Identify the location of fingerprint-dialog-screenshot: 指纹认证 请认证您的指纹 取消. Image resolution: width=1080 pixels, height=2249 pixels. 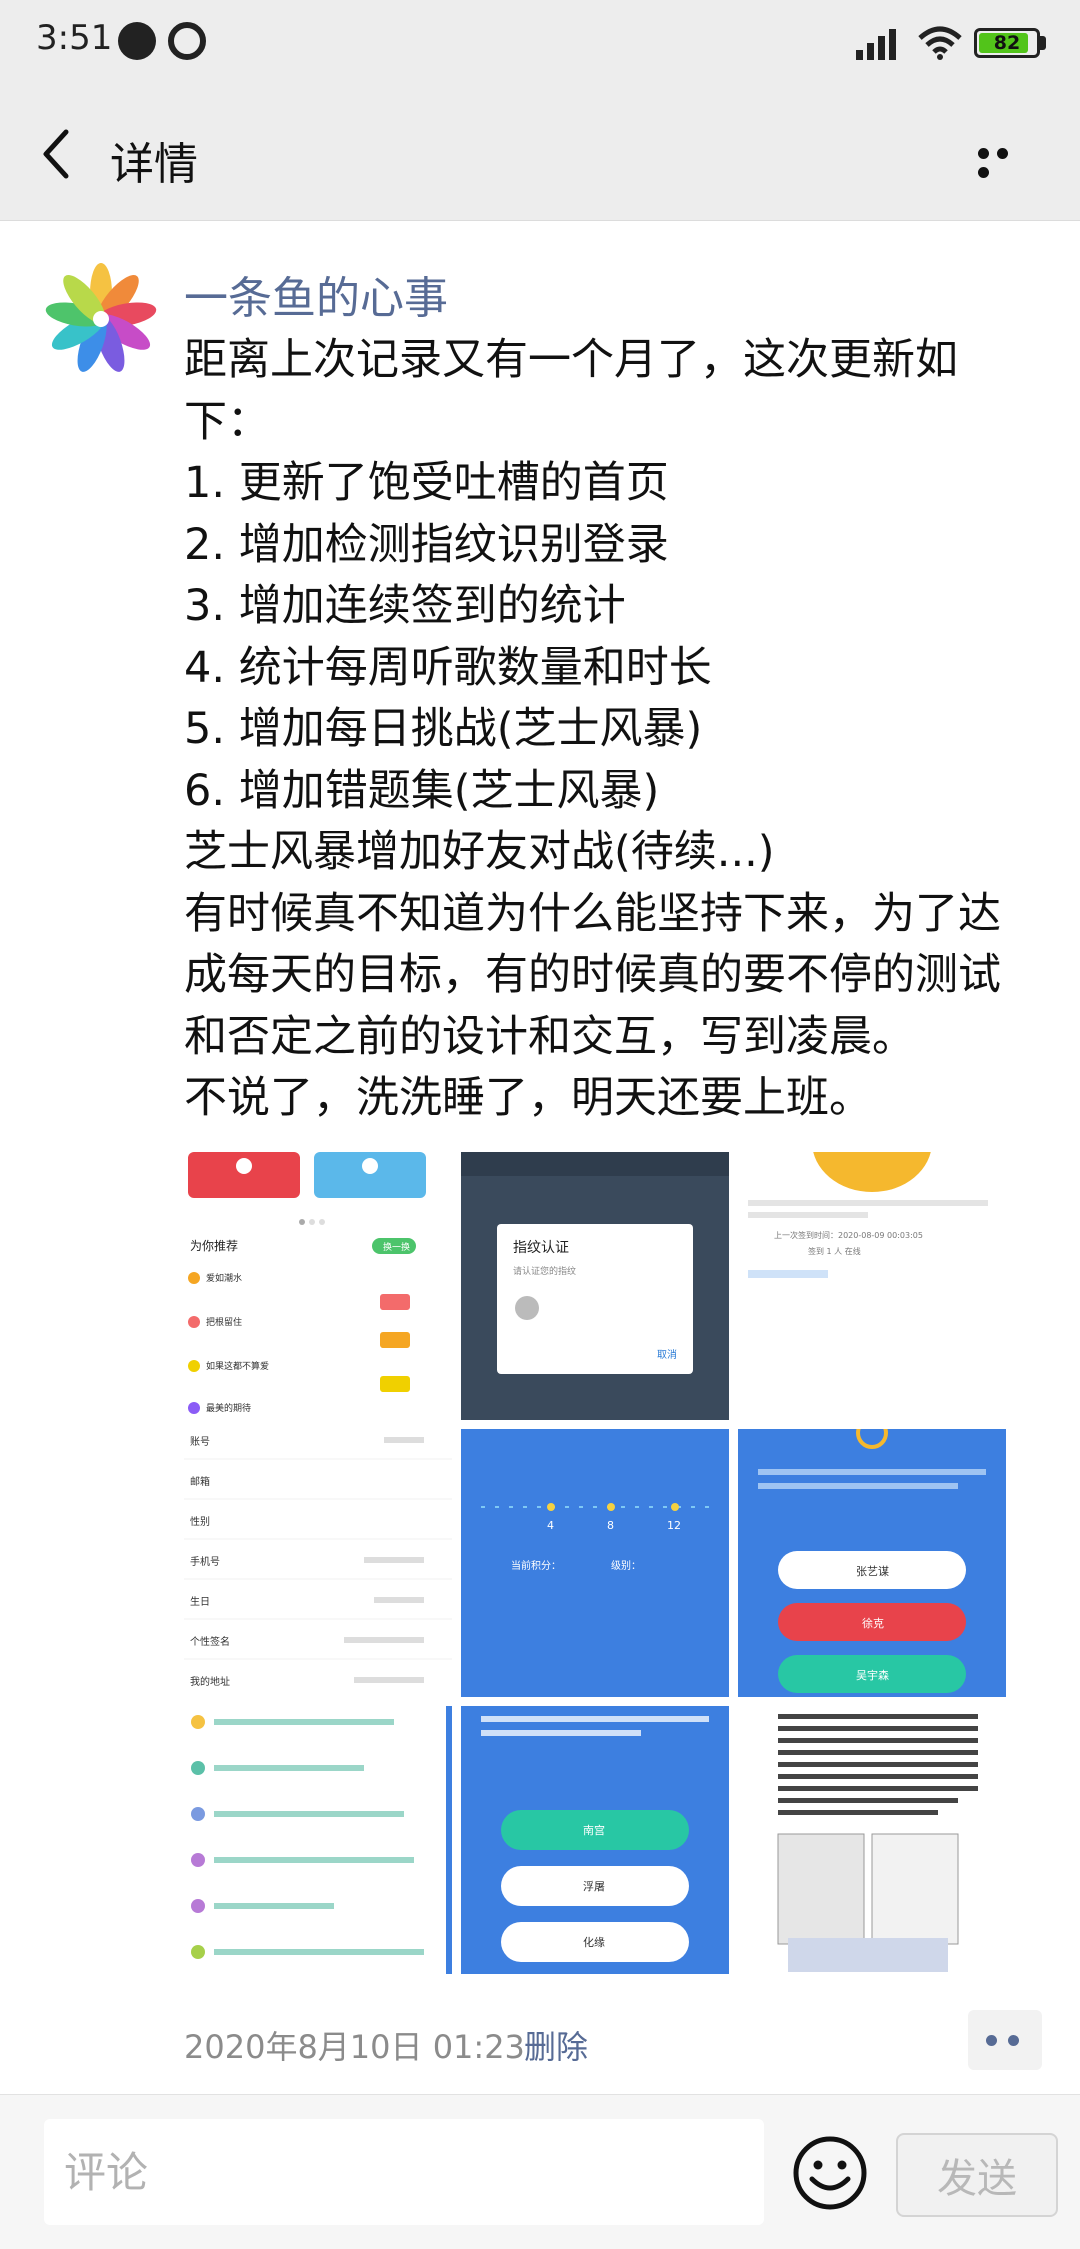
(595, 1286).